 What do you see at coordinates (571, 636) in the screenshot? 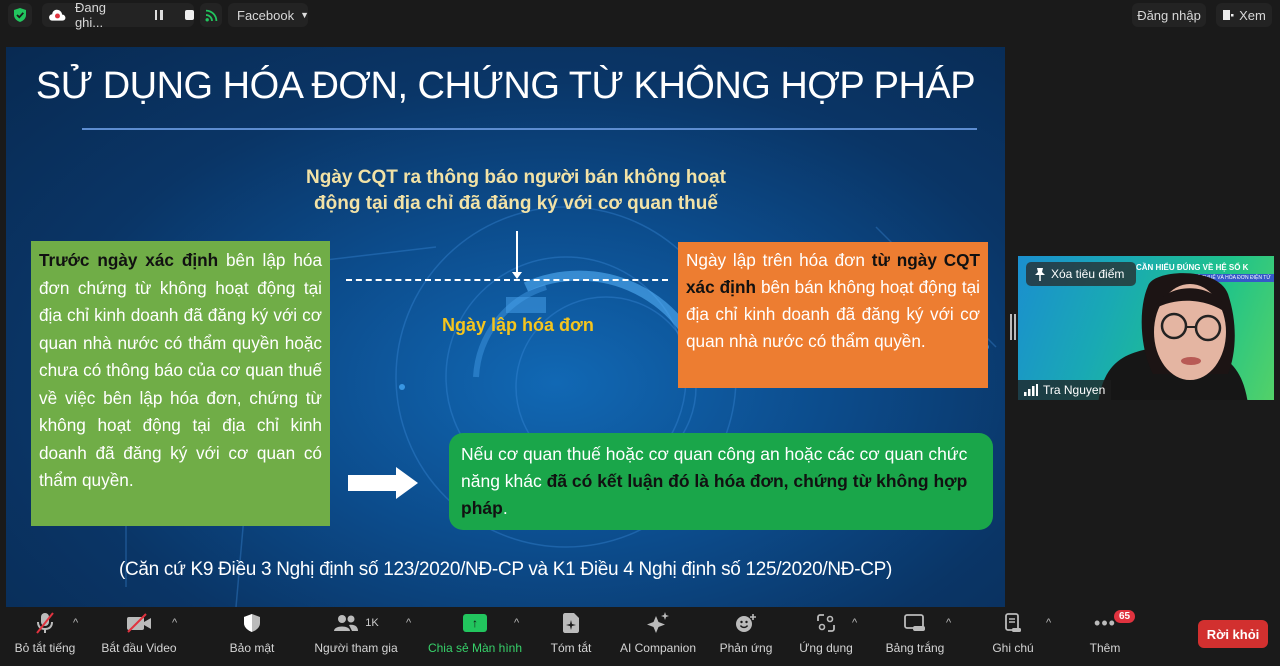
I see `summary-button: Tóm tắt` at bounding box center [571, 636].